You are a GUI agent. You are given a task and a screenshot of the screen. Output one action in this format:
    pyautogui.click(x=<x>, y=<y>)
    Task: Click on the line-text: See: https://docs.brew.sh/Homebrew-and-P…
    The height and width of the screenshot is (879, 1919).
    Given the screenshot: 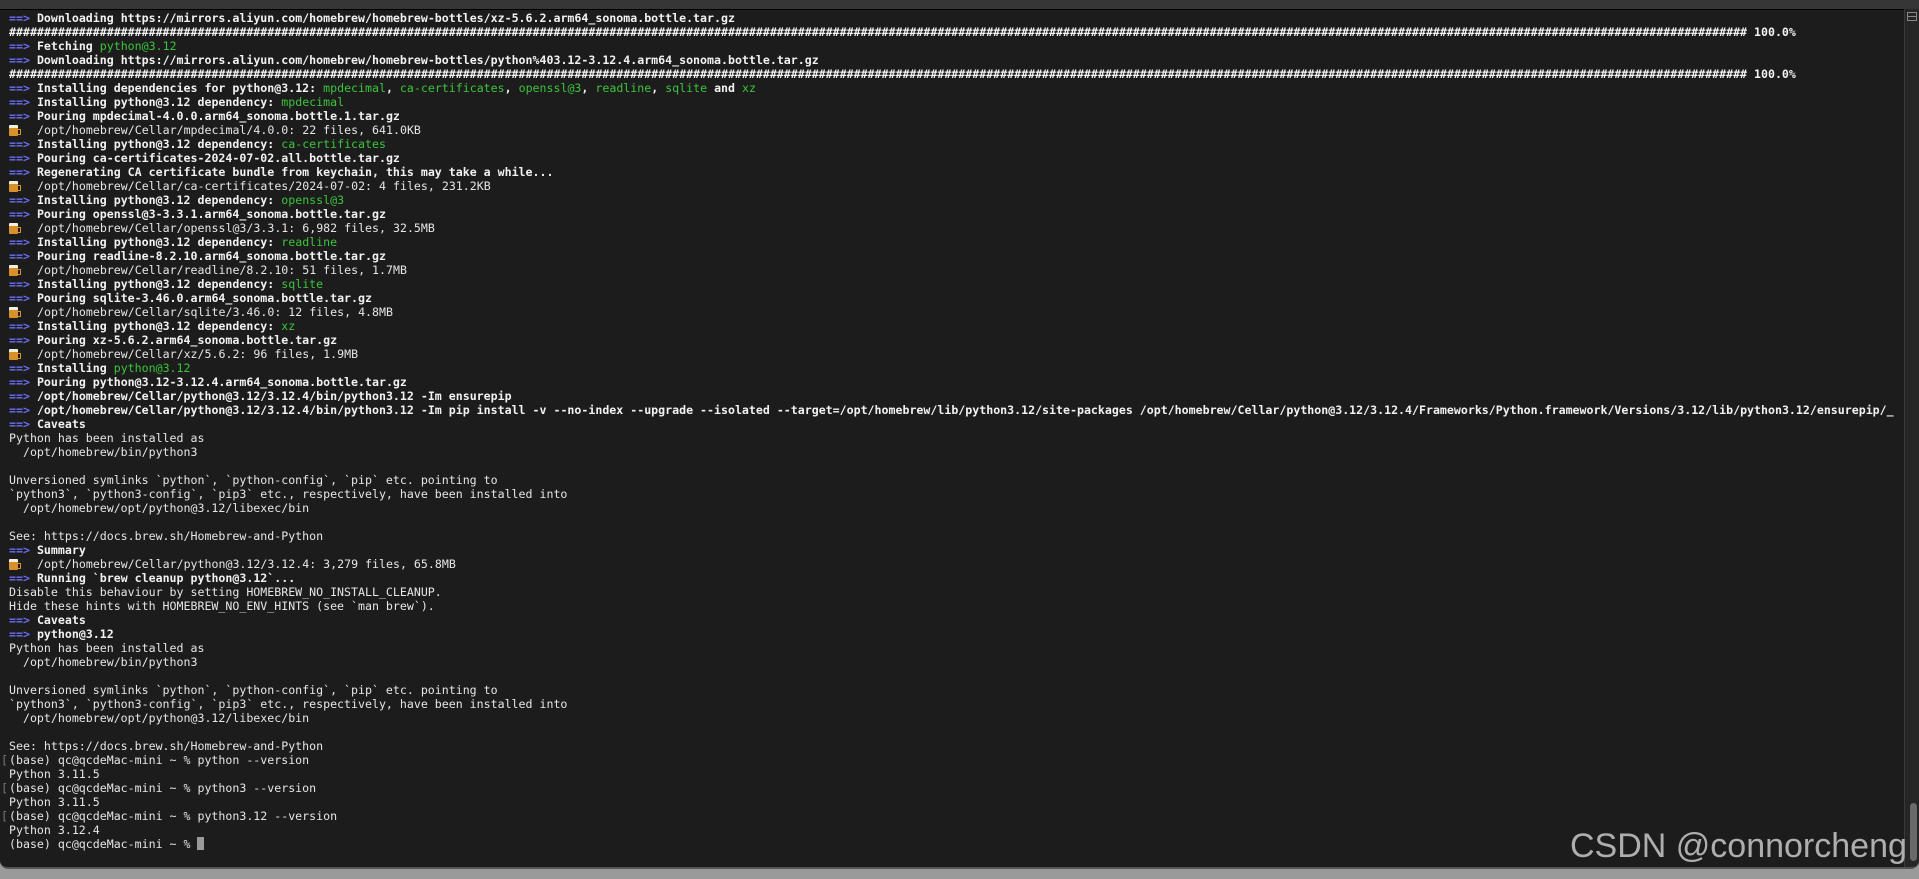 What is the action you would take?
    pyautogui.click(x=166, y=746)
    